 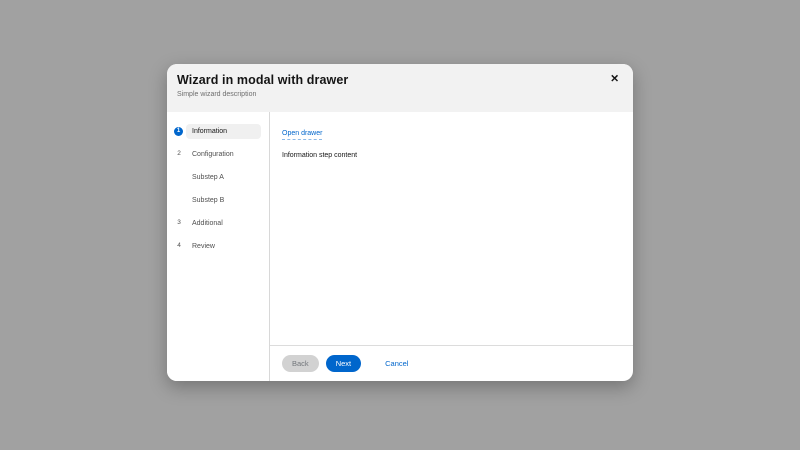 I want to click on modal-title: Wizard in modal with drawer, so click(x=263, y=80).